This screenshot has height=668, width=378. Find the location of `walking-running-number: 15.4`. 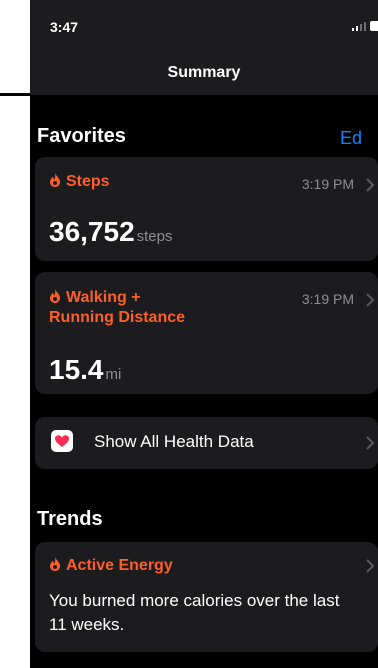

walking-running-number: 15.4 is located at coordinates (76, 369).